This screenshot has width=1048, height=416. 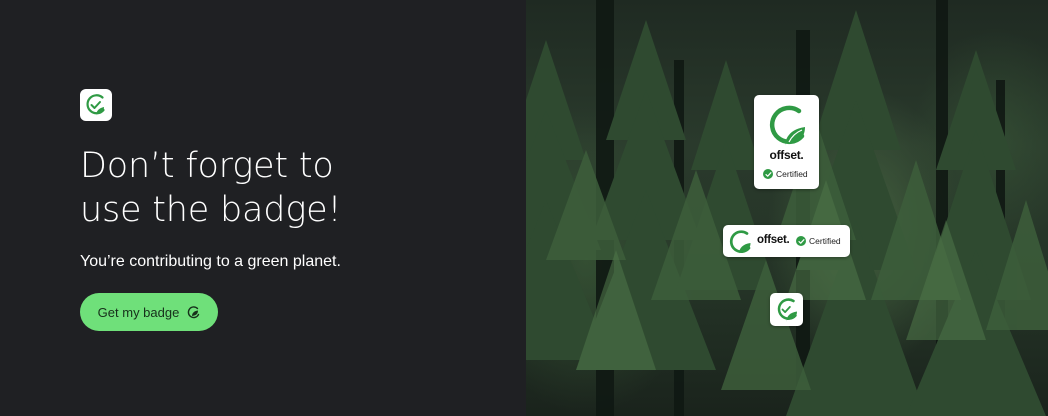 What do you see at coordinates (193, 312) in the screenshot?
I see `leaf-circle-icon` at bounding box center [193, 312].